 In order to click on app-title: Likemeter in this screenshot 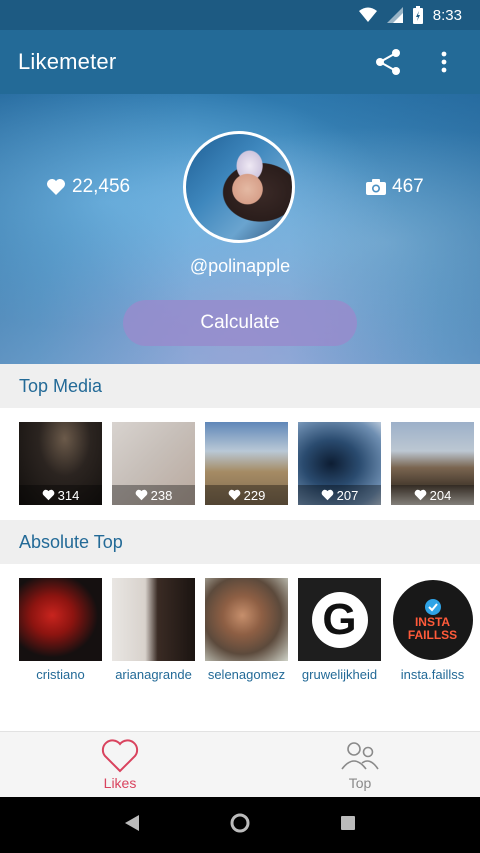, I will do `click(67, 61)`.